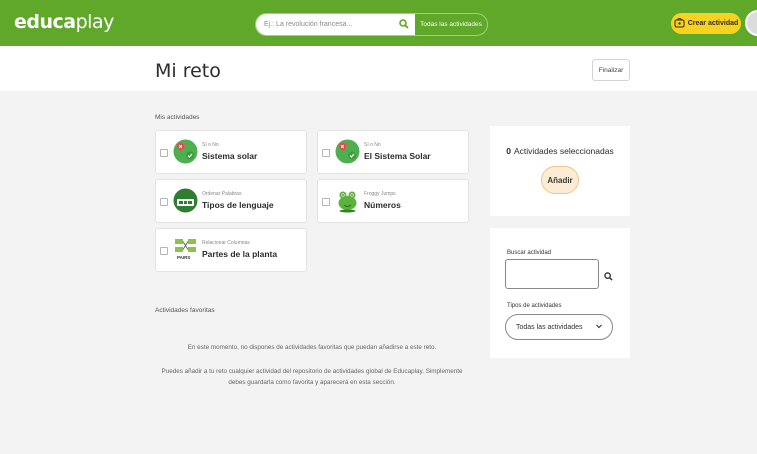 The image size is (757, 454). I want to click on activity-types-label: Tipos de actividades, so click(534, 306).